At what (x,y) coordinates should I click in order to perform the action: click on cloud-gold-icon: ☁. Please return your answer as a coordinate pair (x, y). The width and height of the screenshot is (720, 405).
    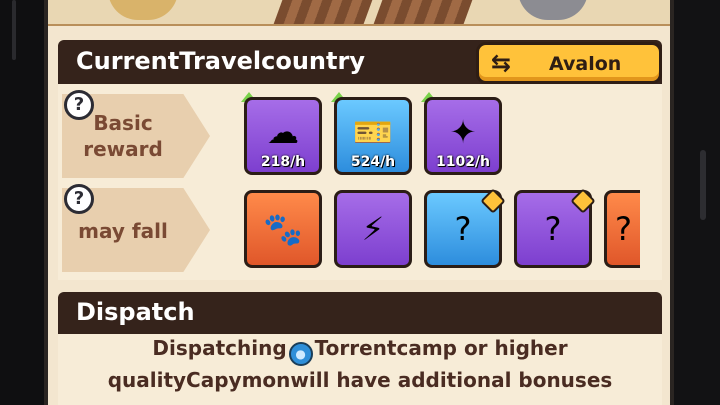
    Looking at the image, I should click on (283, 132).